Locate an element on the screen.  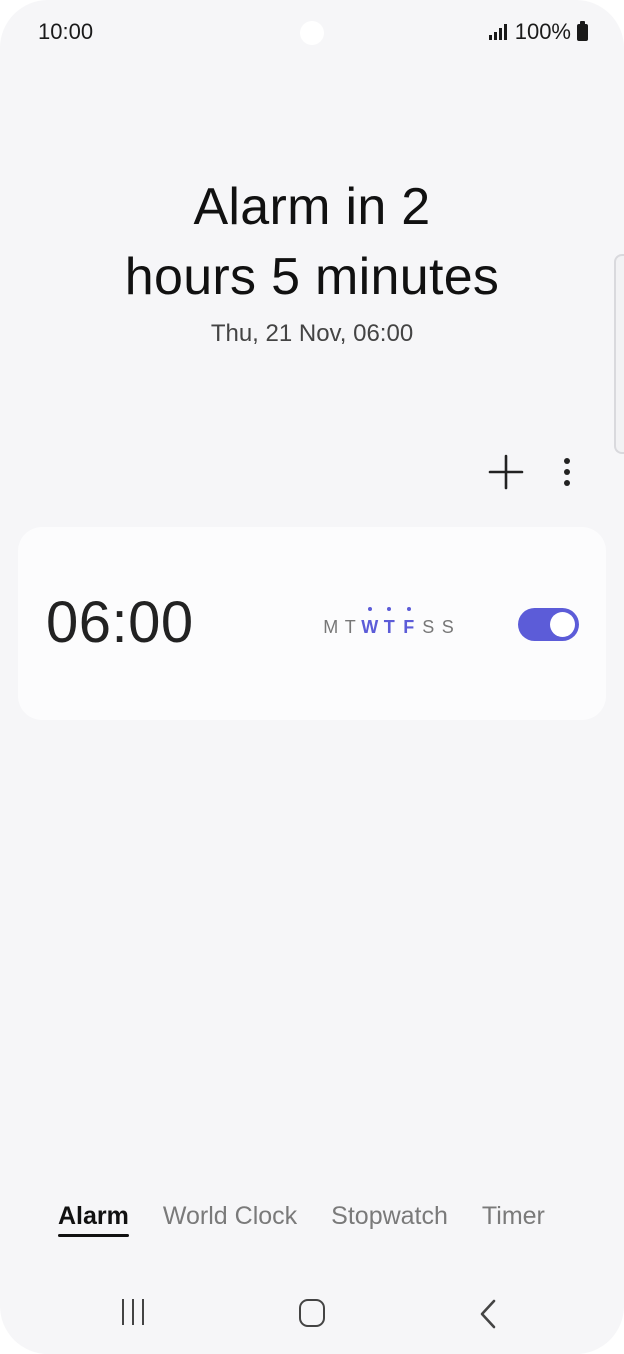
headline-line-2: hours 5 minutes is located at coordinates (312, 277).